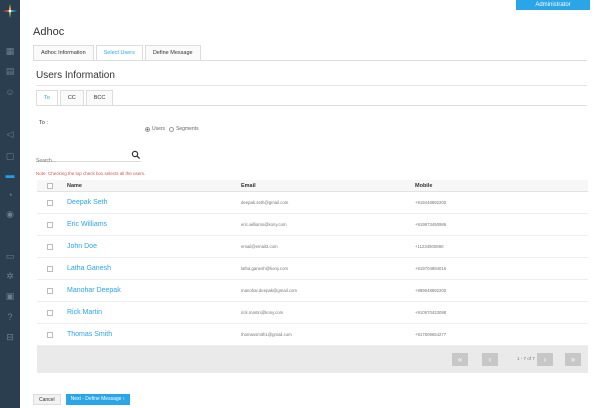  Describe the element at coordinates (50, 185) in the screenshot. I see `select-all-checkbox` at that location.